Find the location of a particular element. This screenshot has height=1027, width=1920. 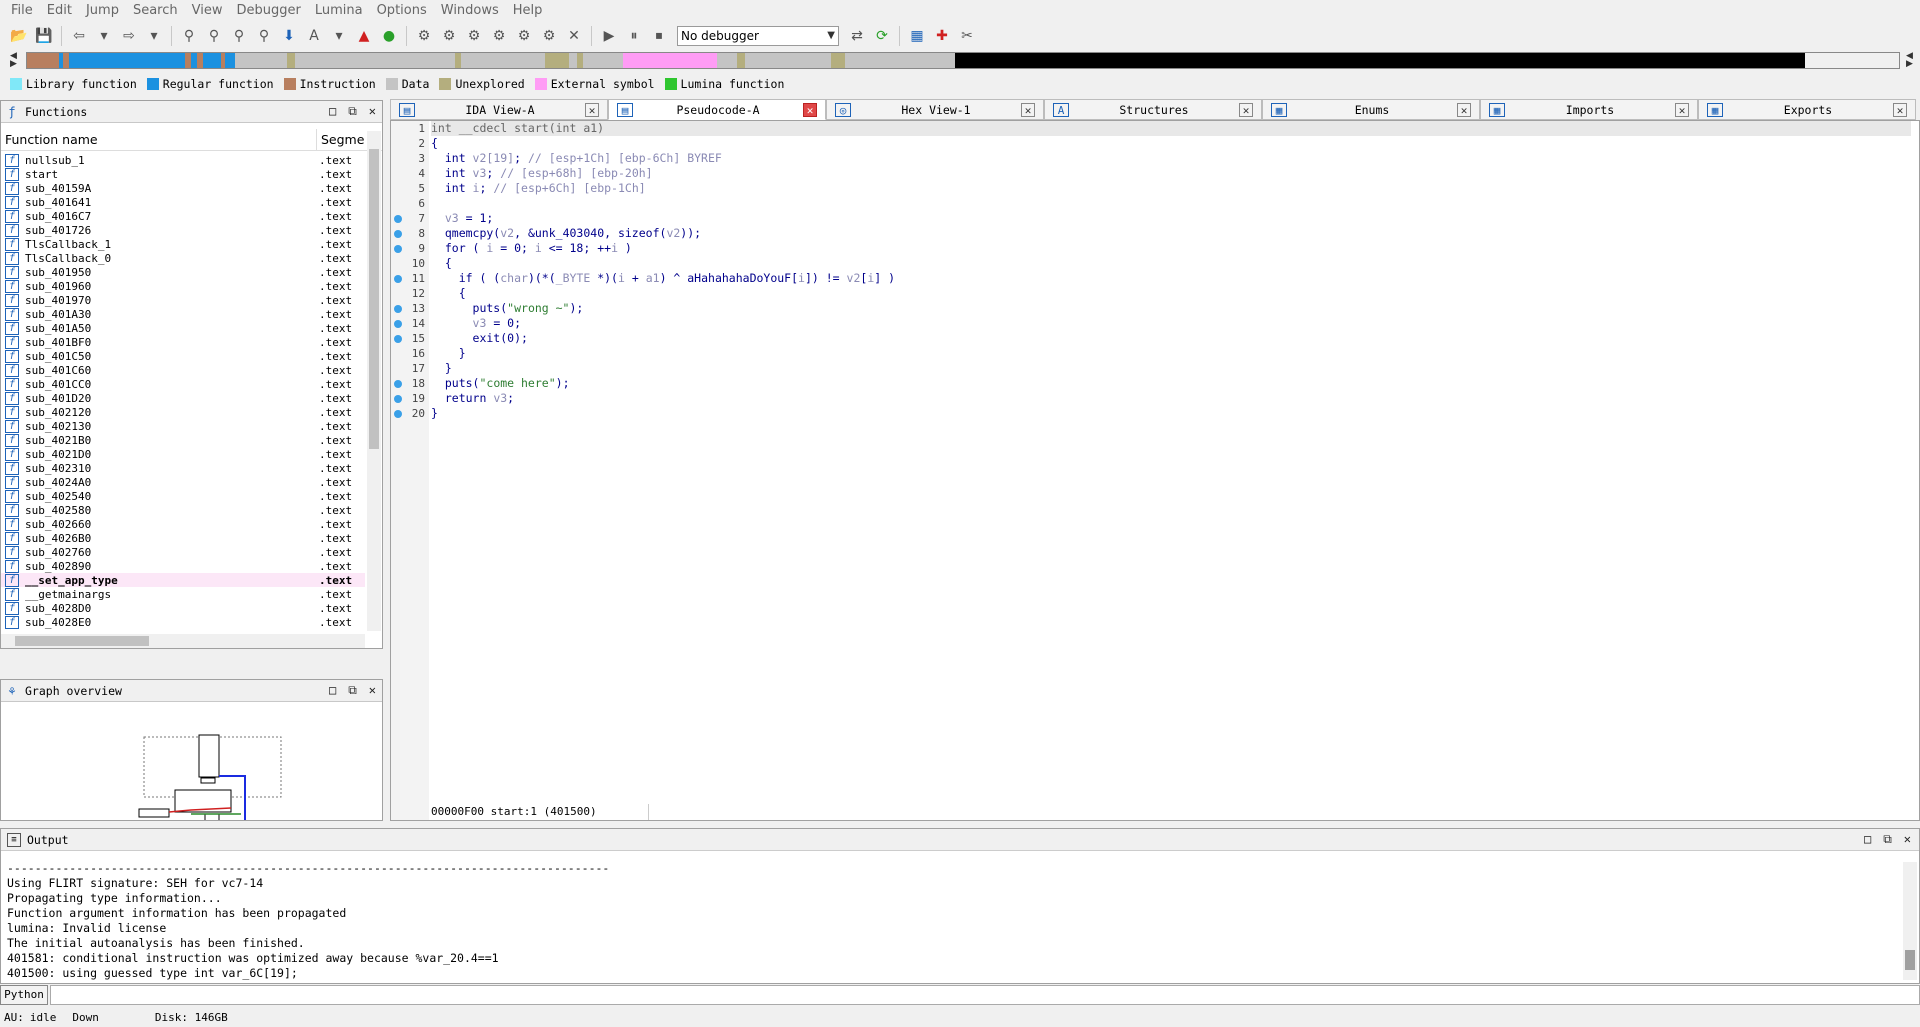

function-row: f sub_401BF0 .text is located at coordinates (183, 342).